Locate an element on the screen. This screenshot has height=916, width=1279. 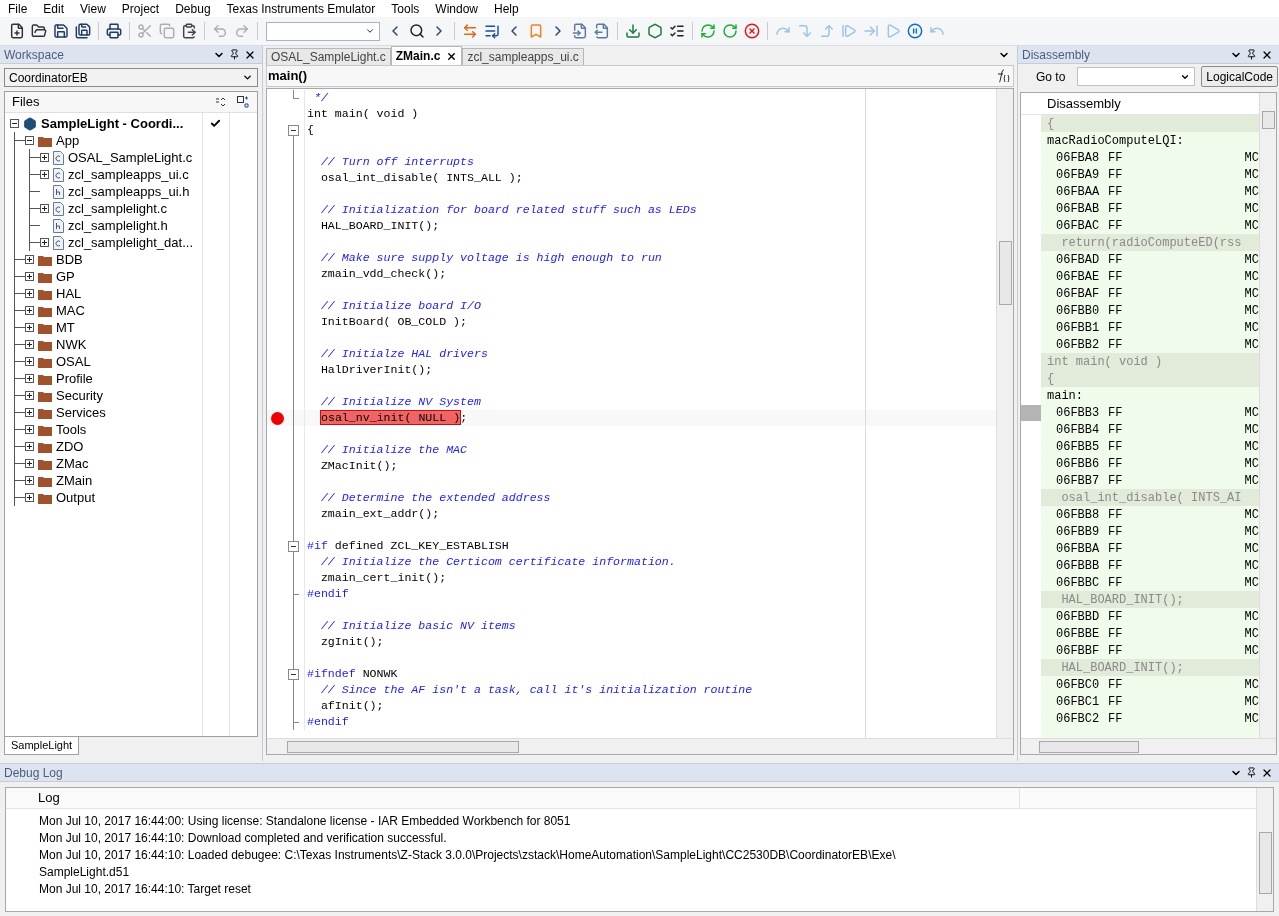
download-icon is located at coordinates (633, 31).